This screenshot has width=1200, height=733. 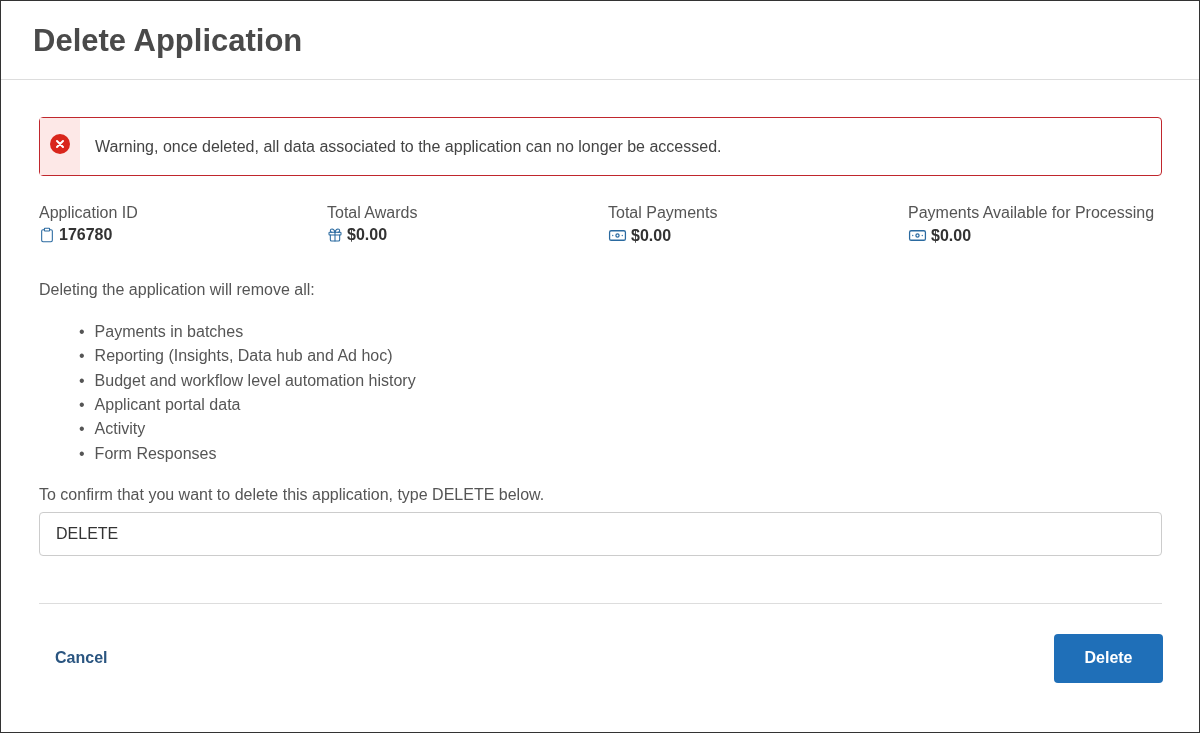 I want to click on list-item: Reporting (Insights, Data hub and Ad hoc), so click(x=243, y=356).